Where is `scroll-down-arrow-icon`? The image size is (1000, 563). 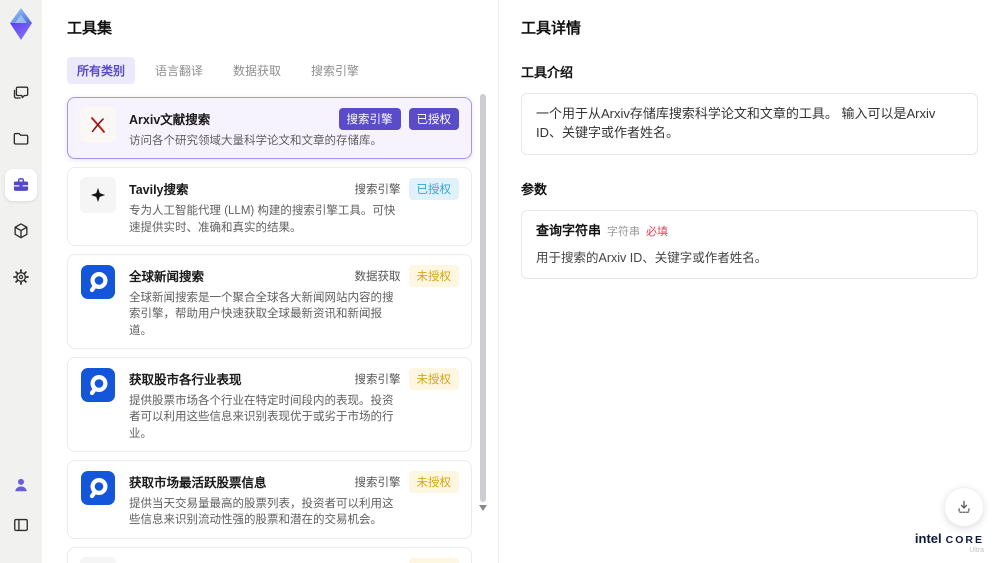
scroll-down-arrow-icon is located at coordinates (483, 508).